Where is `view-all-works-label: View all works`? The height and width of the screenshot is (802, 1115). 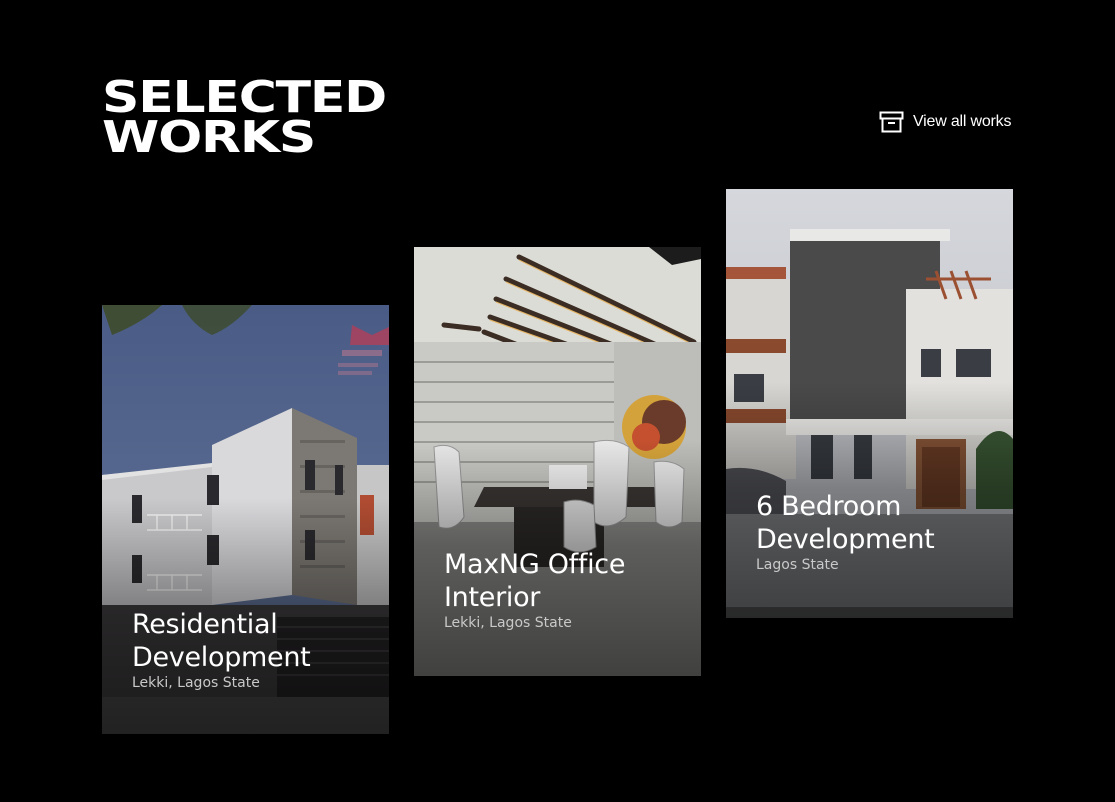 view-all-works-label: View all works is located at coordinates (962, 121).